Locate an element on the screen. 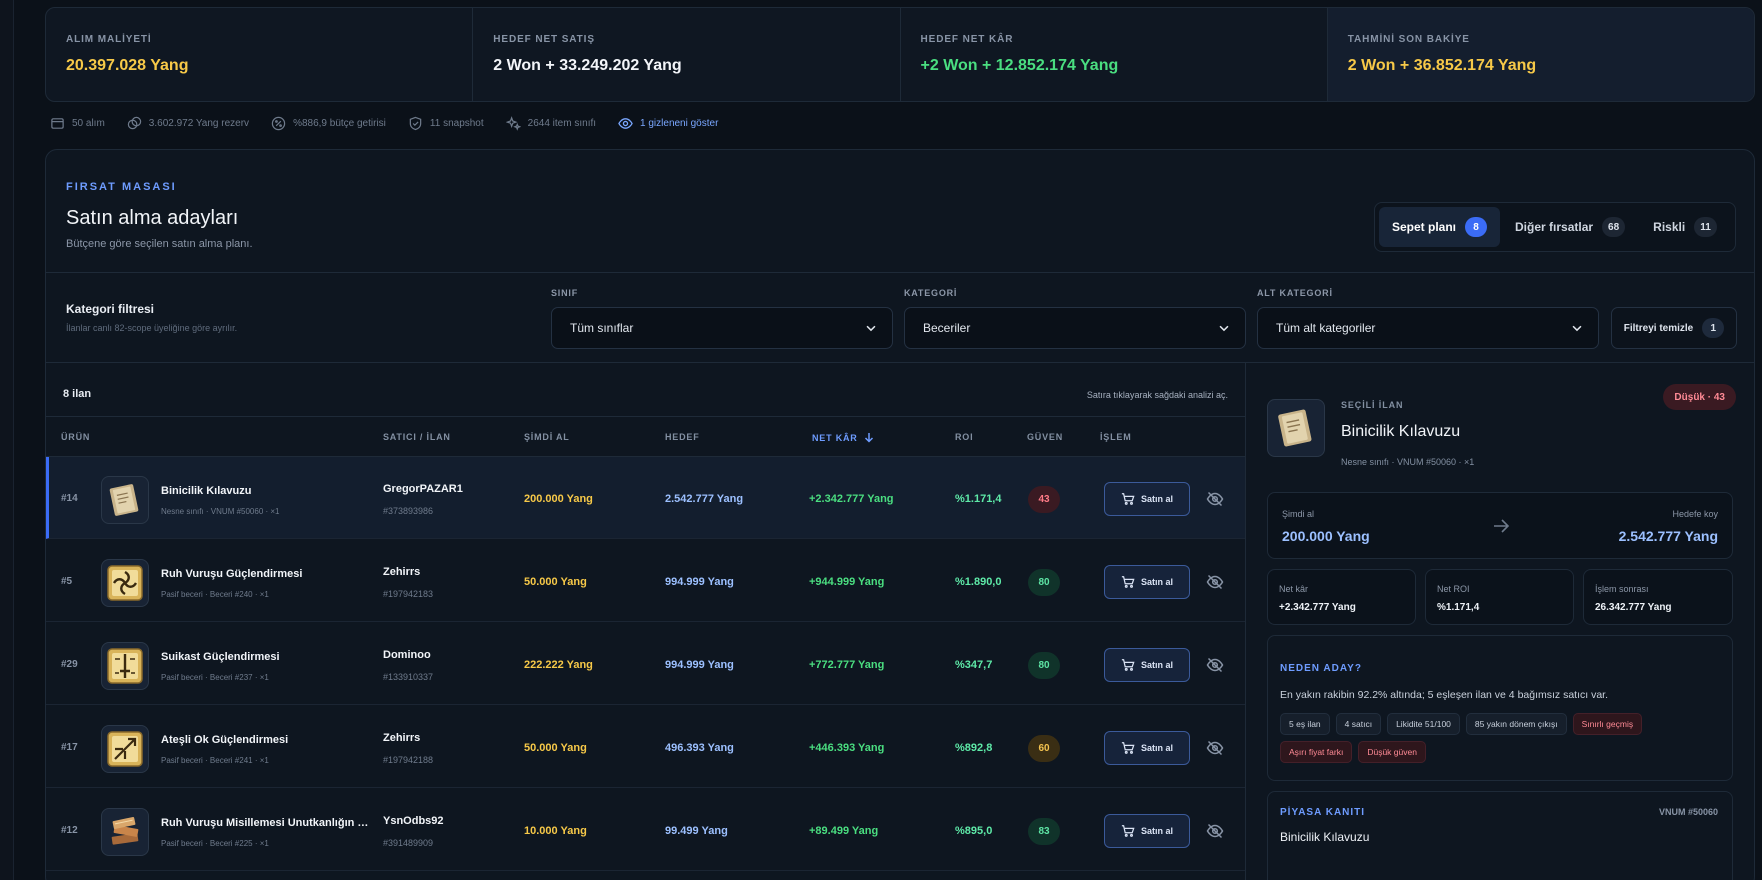 The height and width of the screenshot is (880, 1762). warning-chip: Sınırlı geçmiş is located at coordinates (1607, 724).